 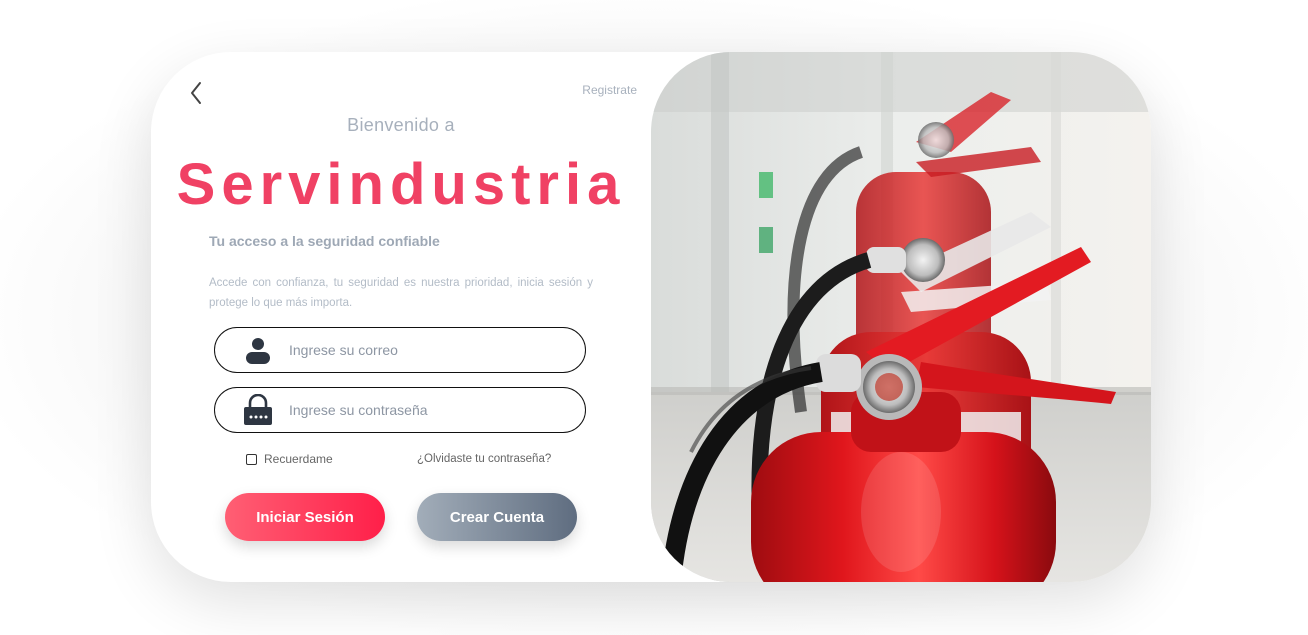 What do you see at coordinates (424, 350) in the screenshot?
I see `email-input` at bounding box center [424, 350].